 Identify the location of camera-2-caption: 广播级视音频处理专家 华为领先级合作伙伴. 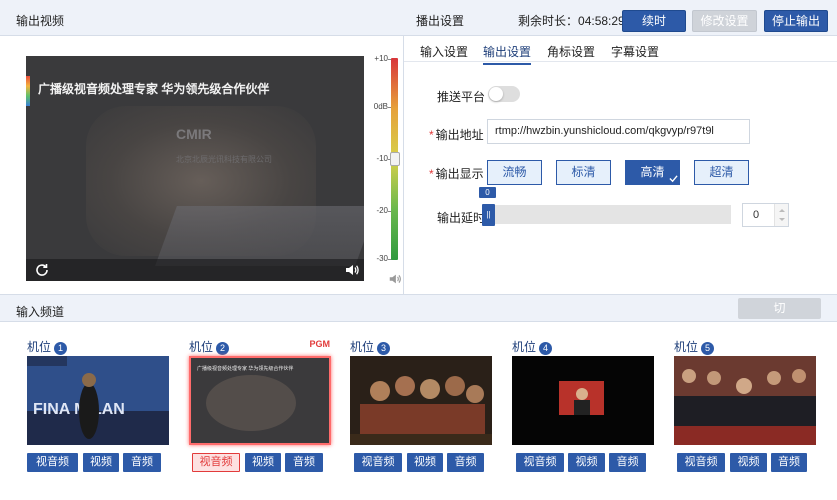
(245, 368).